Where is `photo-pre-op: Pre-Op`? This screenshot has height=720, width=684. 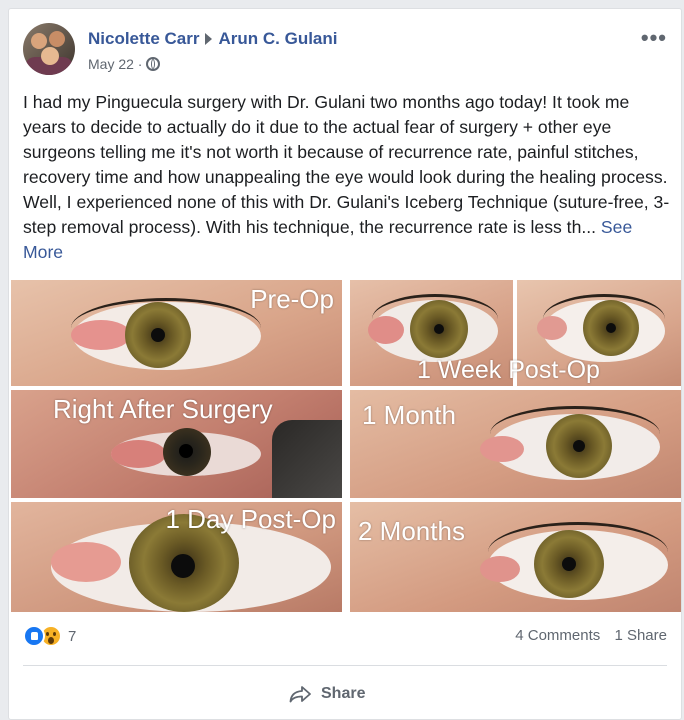
photo-pre-op: Pre-Op is located at coordinates (176, 333).